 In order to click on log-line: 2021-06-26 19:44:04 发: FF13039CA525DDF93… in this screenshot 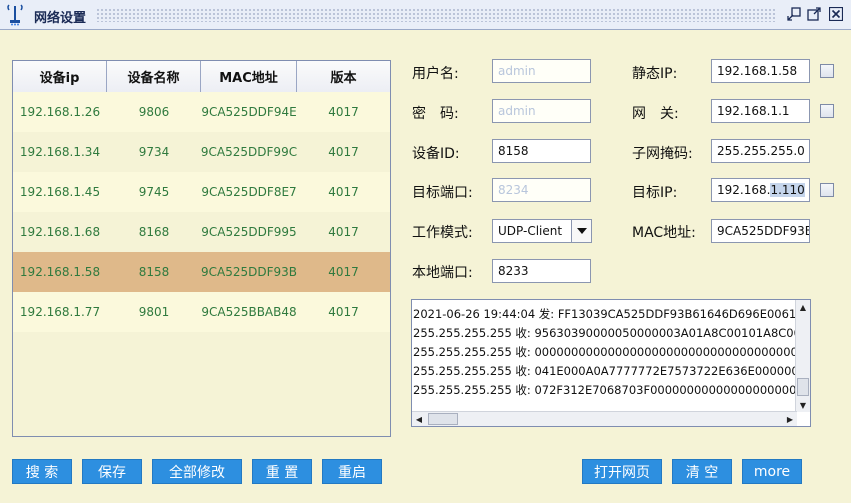, I will do `click(605, 314)`.